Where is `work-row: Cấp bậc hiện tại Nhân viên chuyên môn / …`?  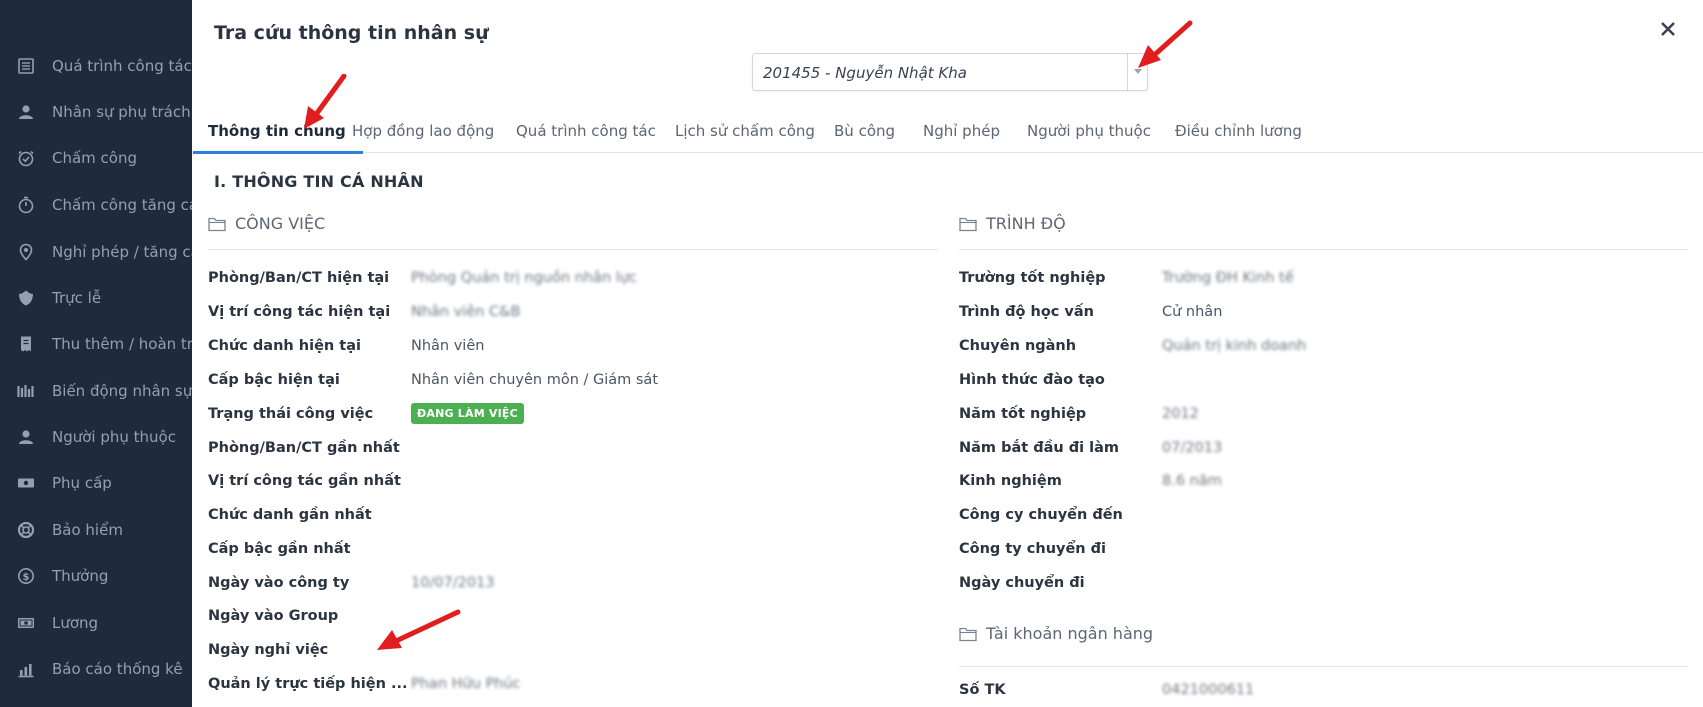
work-row: Cấp bậc hiện tại Nhân viên chuyên môn / … is located at coordinates (573, 380).